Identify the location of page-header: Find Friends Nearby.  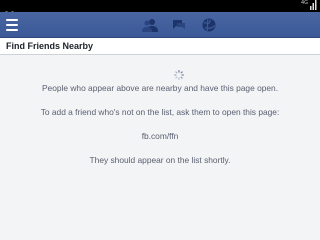
(160, 46).